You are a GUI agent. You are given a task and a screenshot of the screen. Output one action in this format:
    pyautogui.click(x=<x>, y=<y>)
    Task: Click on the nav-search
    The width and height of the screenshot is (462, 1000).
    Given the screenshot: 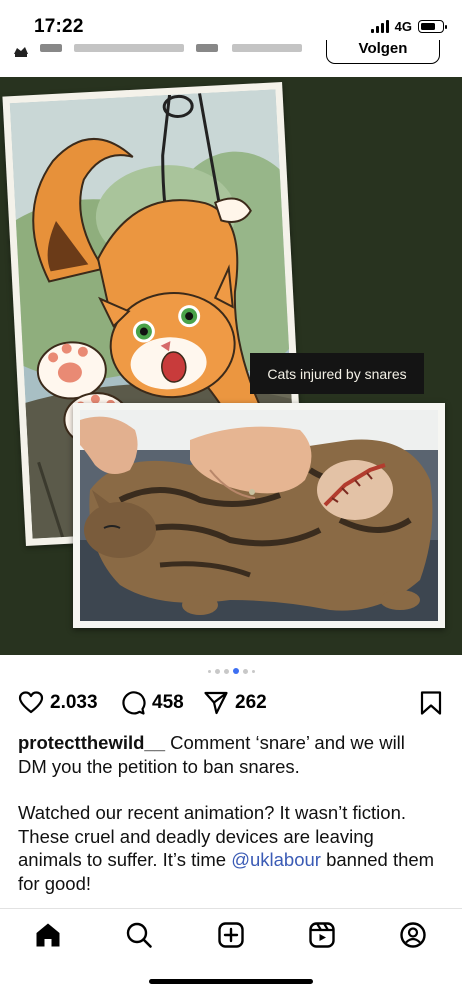 What is the action you would take?
    pyautogui.click(x=139, y=935)
    